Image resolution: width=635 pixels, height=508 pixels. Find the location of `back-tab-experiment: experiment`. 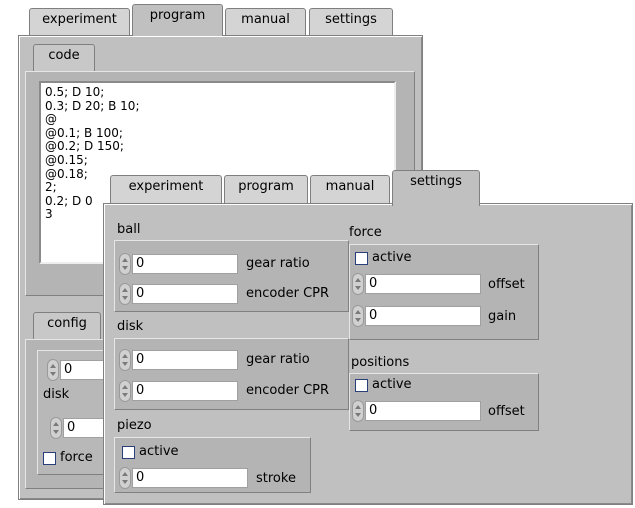

back-tab-experiment: experiment is located at coordinates (79, 21).